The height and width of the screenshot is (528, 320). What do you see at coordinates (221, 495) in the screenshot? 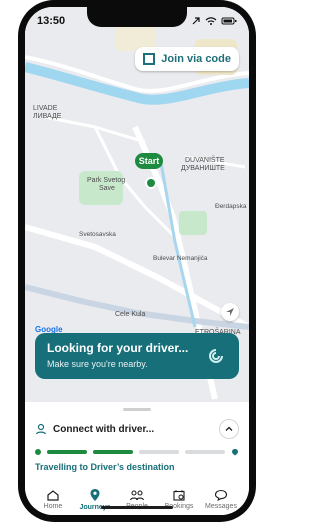
I see `message-bubble-icon` at bounding box center [221, 495].